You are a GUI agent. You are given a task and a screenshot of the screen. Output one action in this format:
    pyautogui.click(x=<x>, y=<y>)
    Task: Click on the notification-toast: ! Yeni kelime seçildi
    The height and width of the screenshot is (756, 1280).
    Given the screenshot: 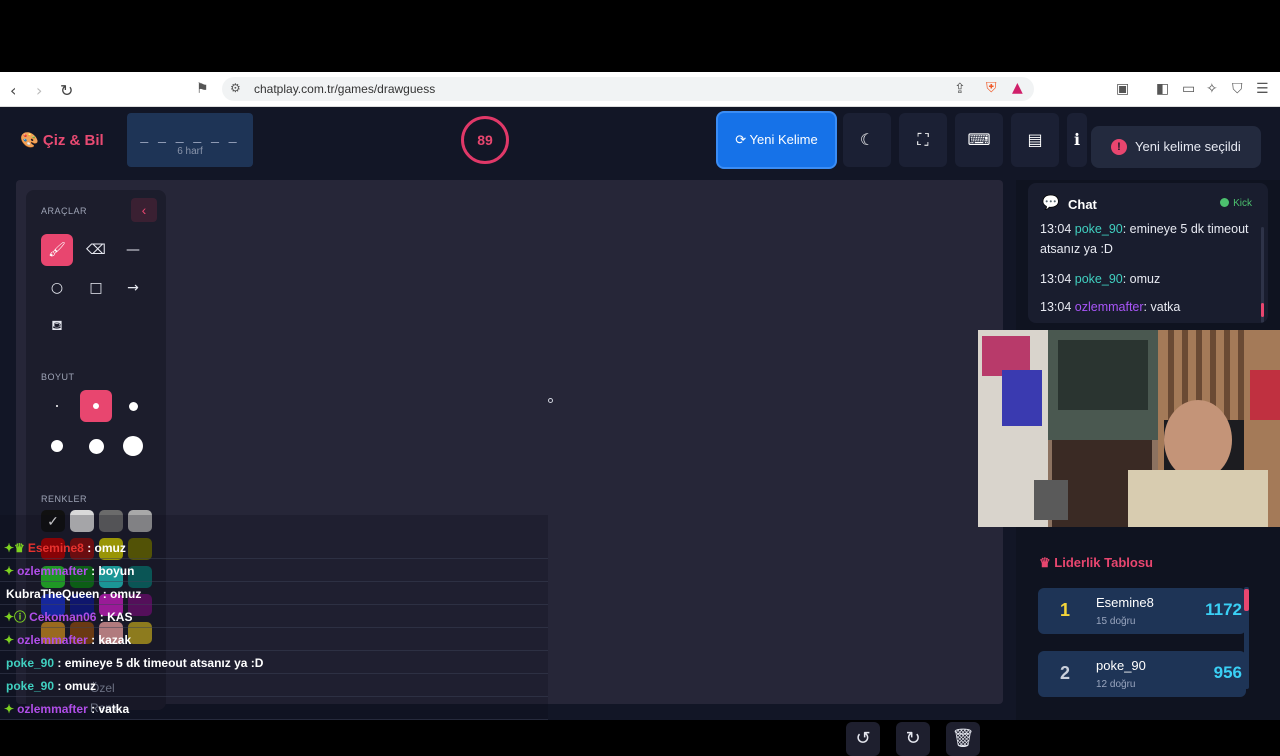 What is the action you would take?
    pyautogui.click(x=1176, y=147)
    